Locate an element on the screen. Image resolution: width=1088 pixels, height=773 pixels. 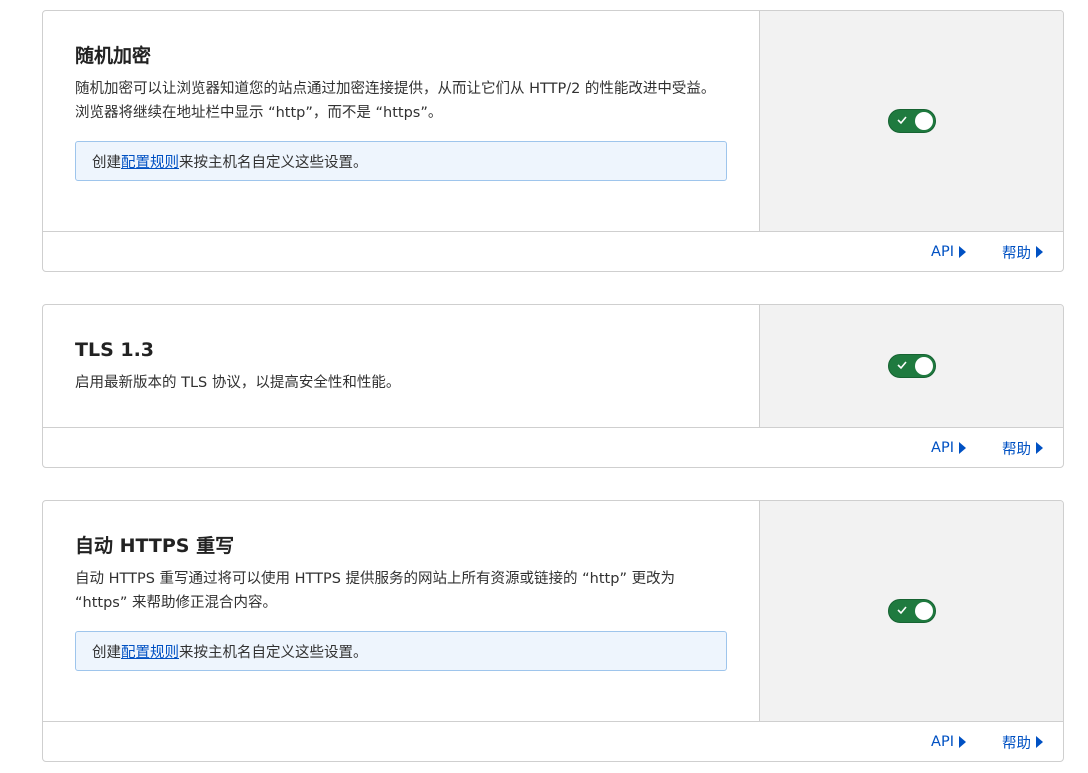
tls13-toggle is located at coordinates (911, 366).